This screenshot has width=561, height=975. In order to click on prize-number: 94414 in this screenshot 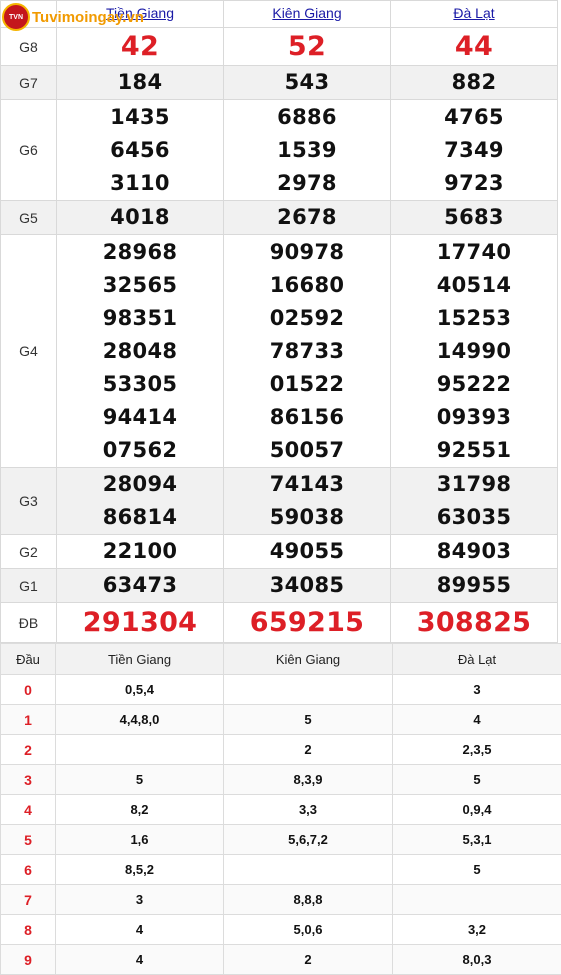, I will do `click(140, 417)`.